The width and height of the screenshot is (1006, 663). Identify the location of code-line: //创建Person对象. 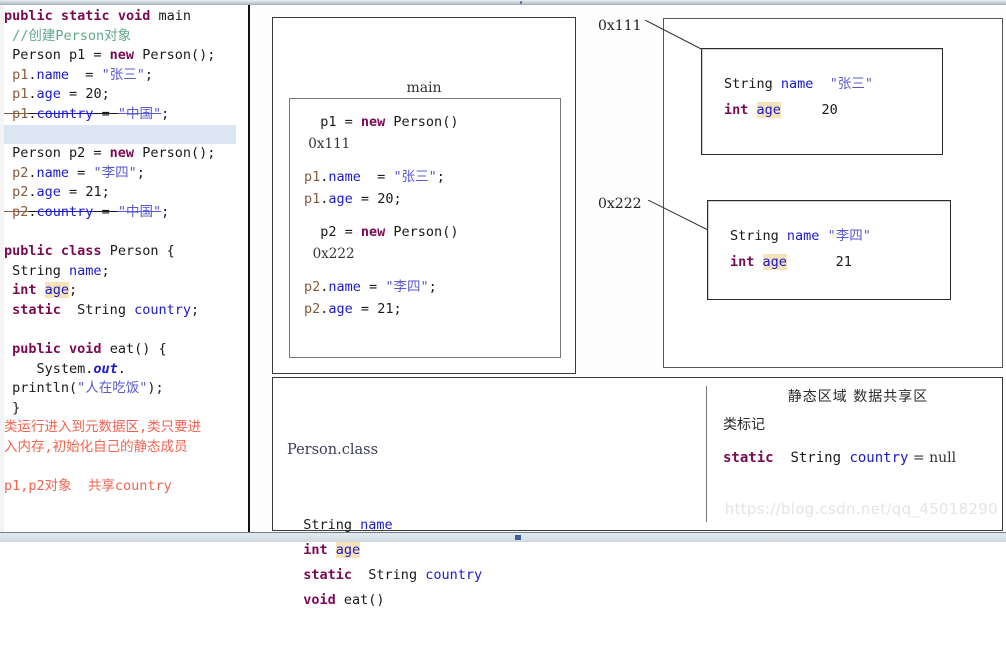
(124, 37).